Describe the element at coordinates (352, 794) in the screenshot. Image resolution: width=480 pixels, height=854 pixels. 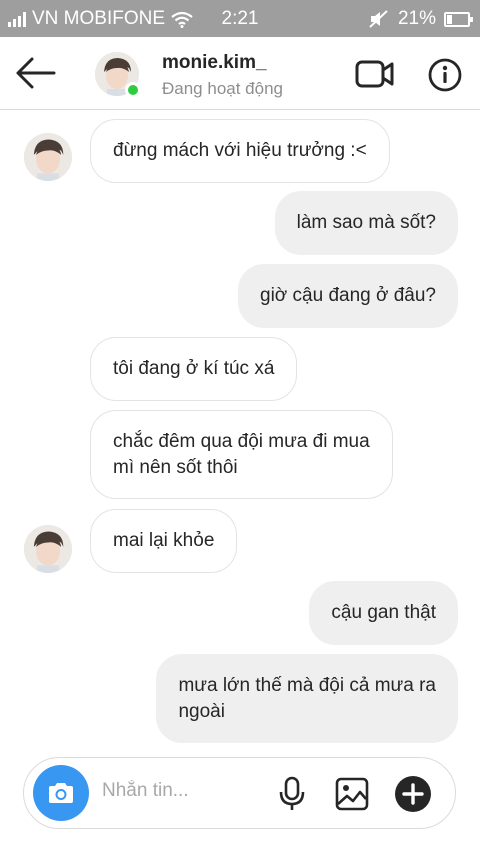
I see `gallery-icon` at that location.